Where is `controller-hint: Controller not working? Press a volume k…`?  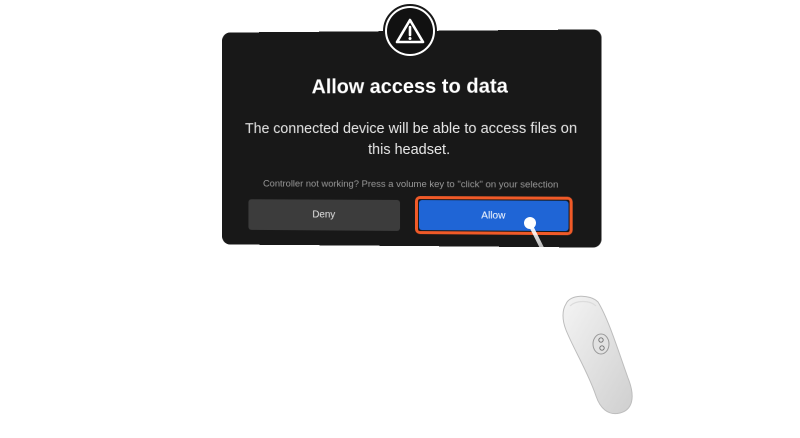 controller-hint: Controller not working? Press a volume k… is located at coordinates (411, 184).